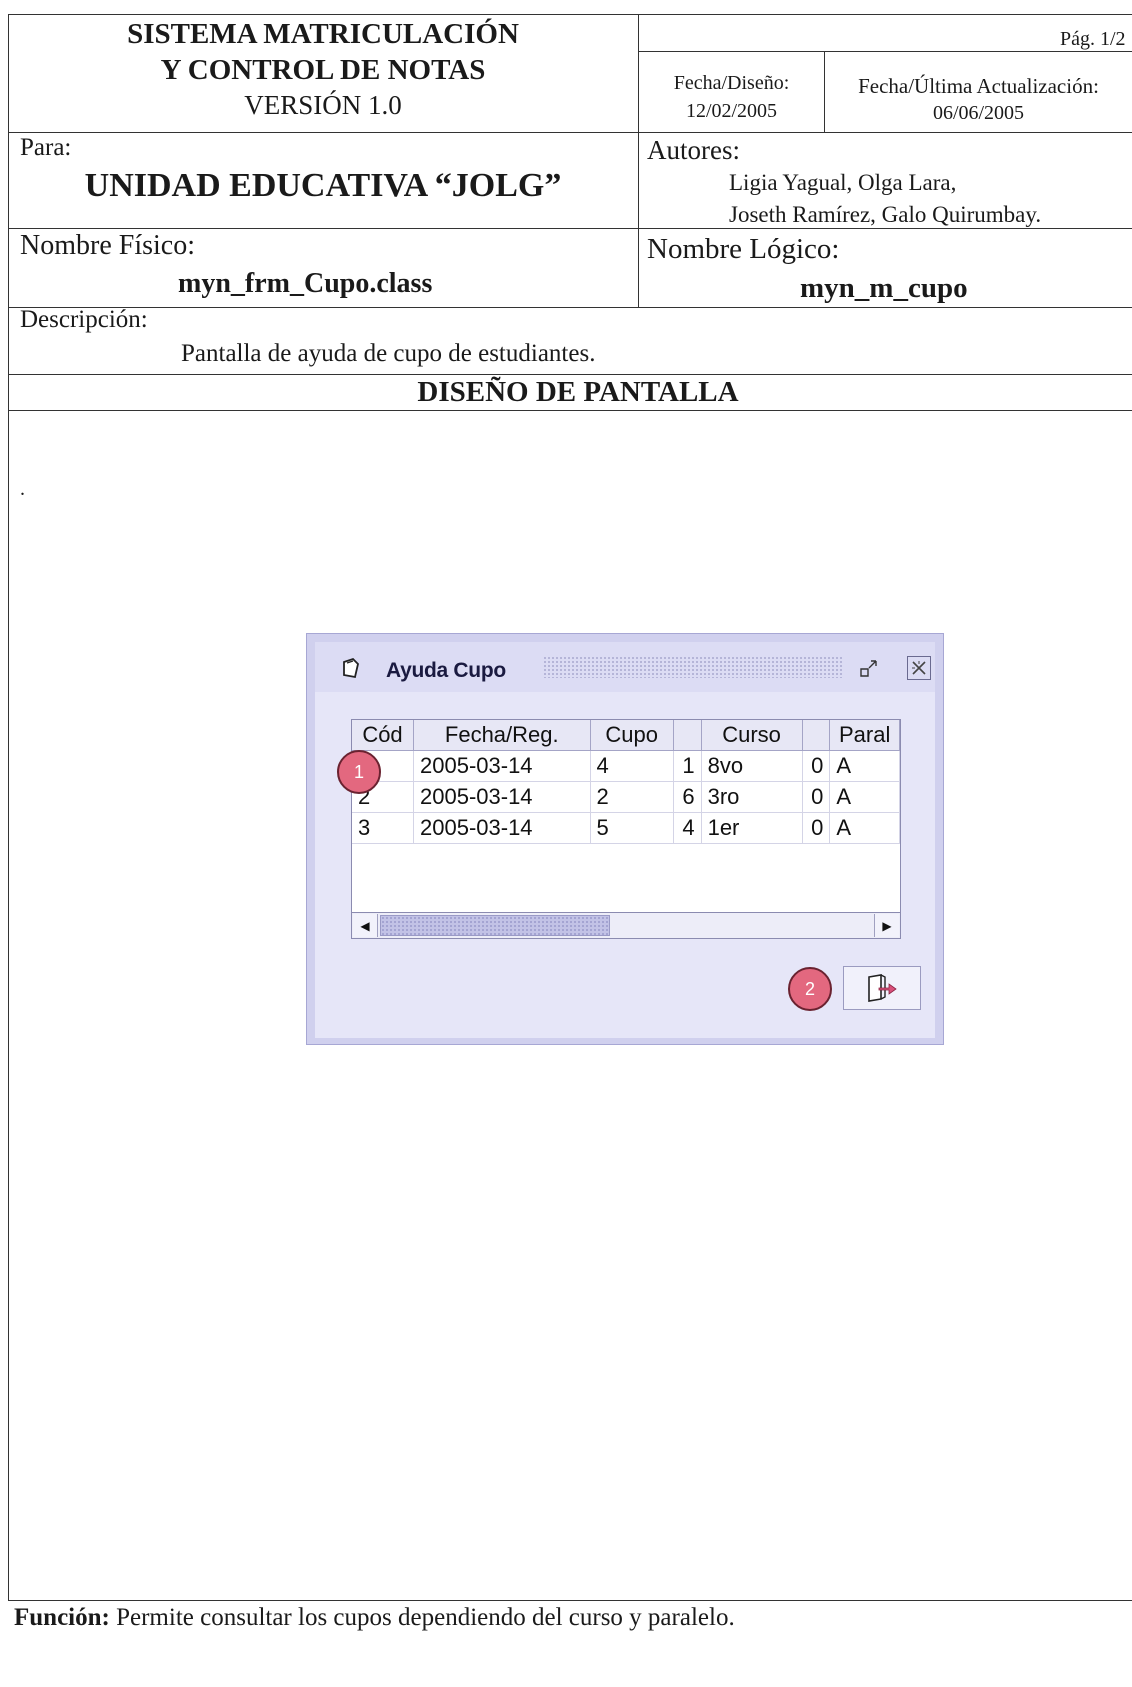  What do you see at coordinates (687, 797) in the screenshot?
I see `table-cell: 6` at bounding box center [687, 797].